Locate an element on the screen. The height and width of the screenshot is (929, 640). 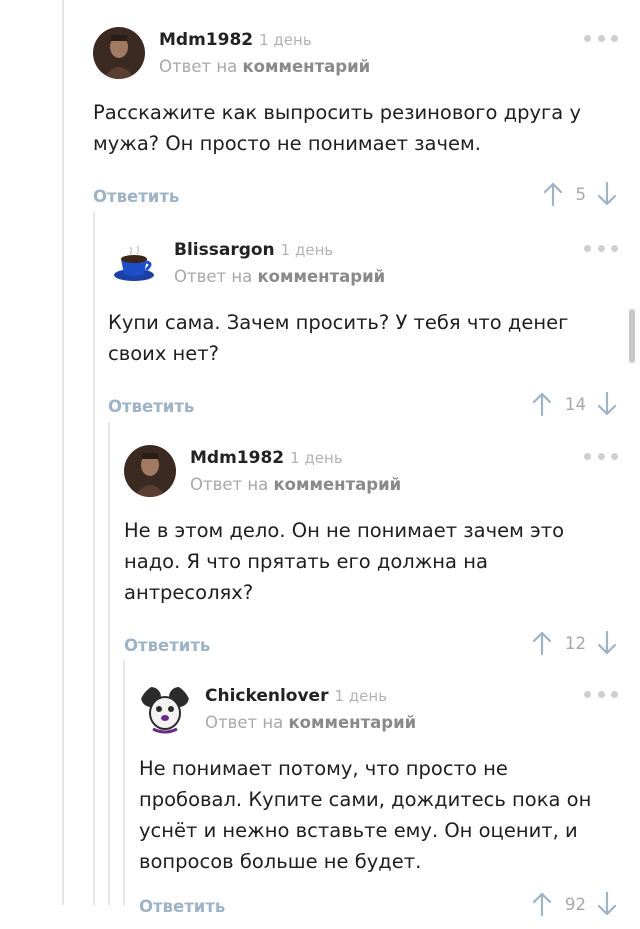
comment-header: Chickenlover 1 день Ответ на комментарий is located at coordinates (378, 718).